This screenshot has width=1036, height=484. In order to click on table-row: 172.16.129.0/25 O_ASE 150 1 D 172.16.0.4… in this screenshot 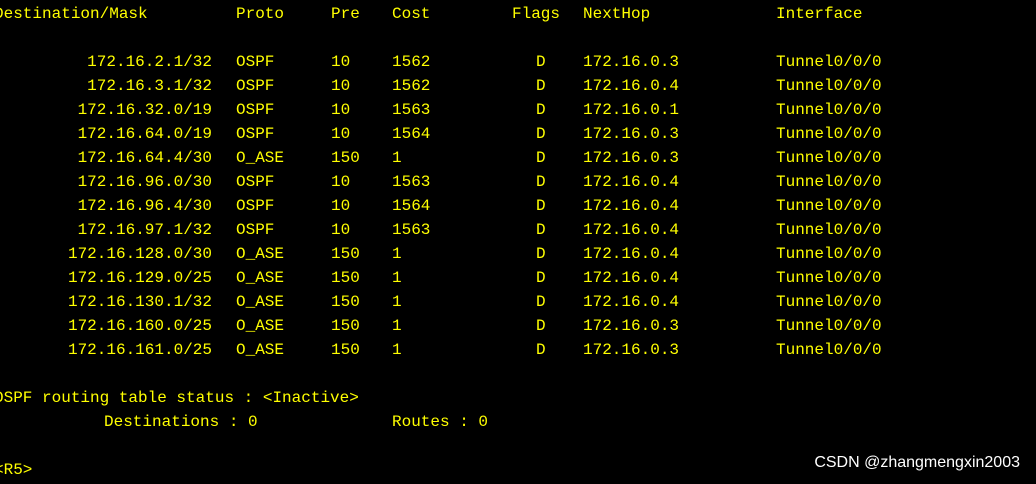, I will do `click(518, 278)`.